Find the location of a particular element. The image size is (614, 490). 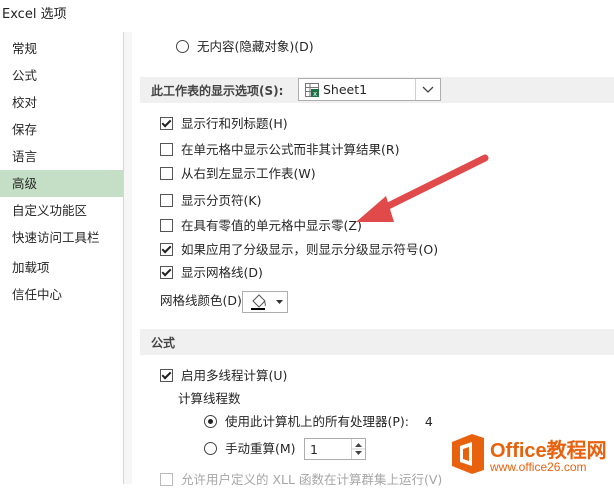

show-gridlines-checkbox is located at coordinates (166, 272).